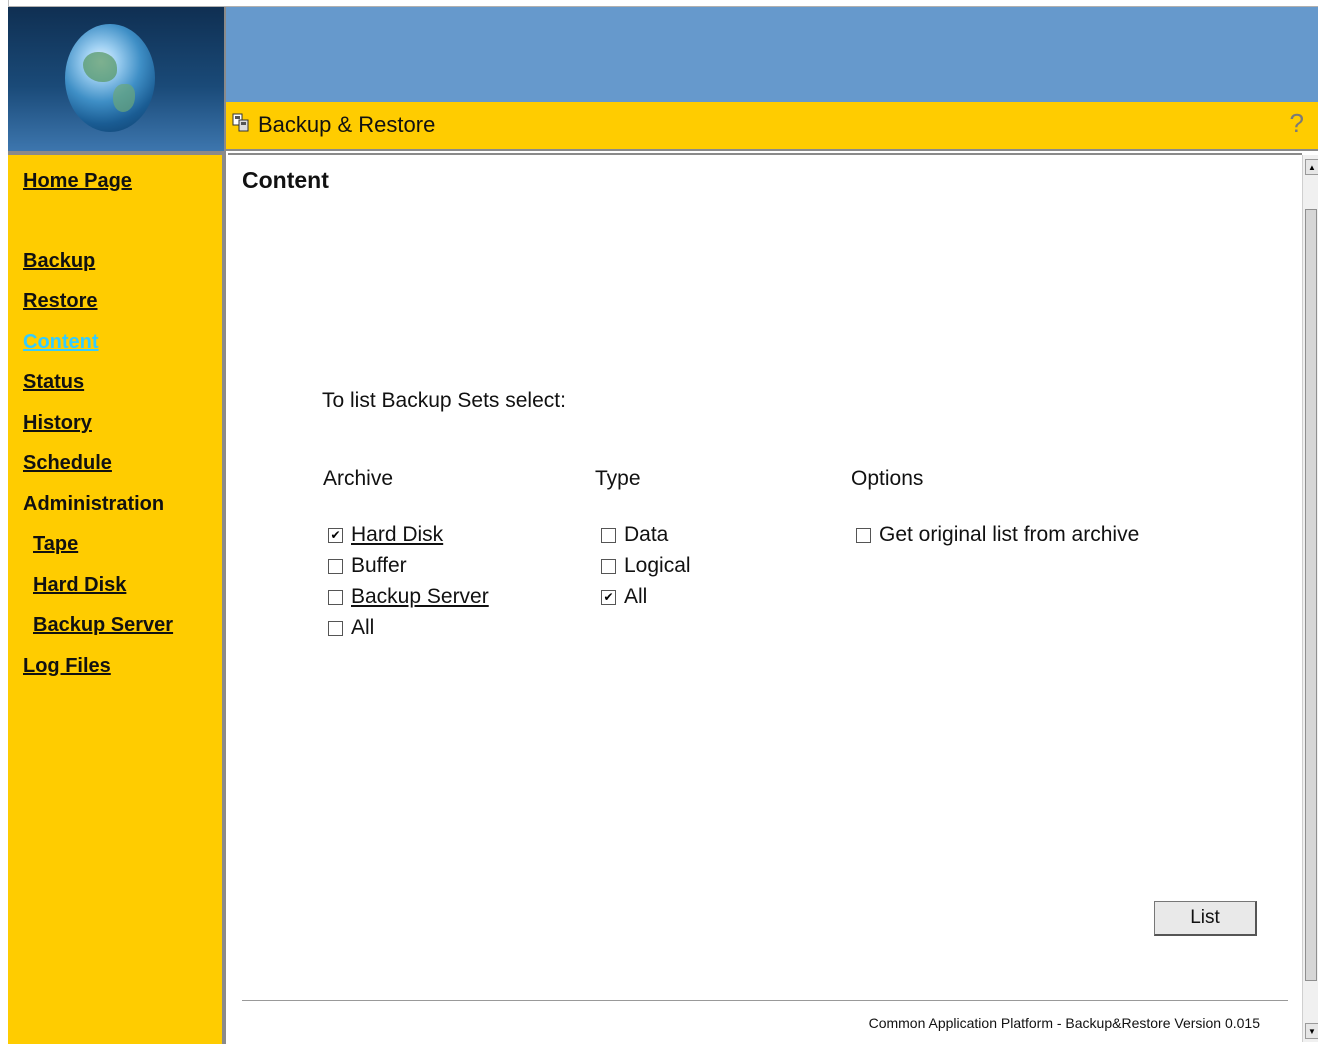 The height and width of the screenshot is (1044, 1318). I want to click on list-button: List, so click(1205, 918).